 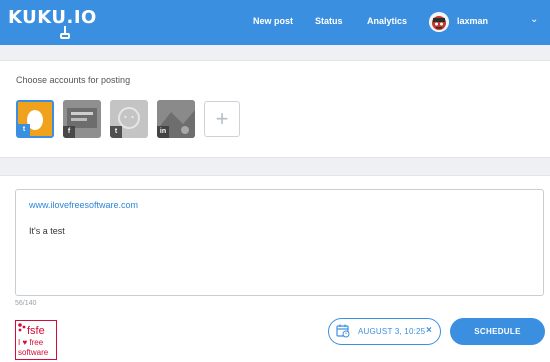 What do you see at coordinates (35, 119) in the screenshot?
I see `account-twitter: t` at bounding box center [35, 119].